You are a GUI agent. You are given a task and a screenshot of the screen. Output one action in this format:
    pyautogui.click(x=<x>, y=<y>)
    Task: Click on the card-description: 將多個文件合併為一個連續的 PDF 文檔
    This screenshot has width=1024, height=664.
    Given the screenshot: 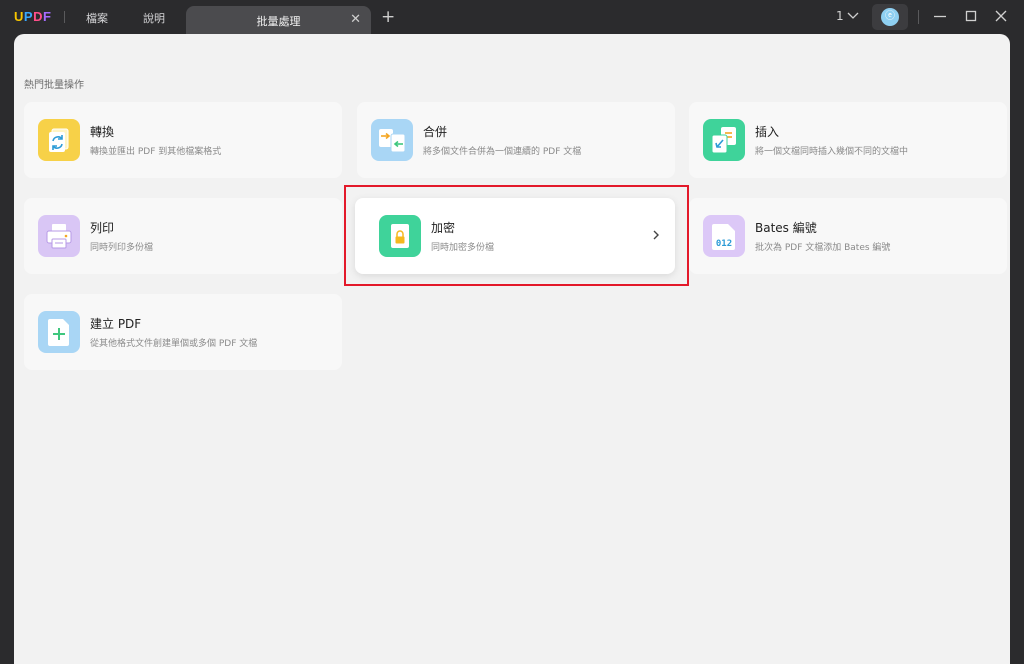 What is the action you would take?
    pyautogui.click(x=502, y=152)
    